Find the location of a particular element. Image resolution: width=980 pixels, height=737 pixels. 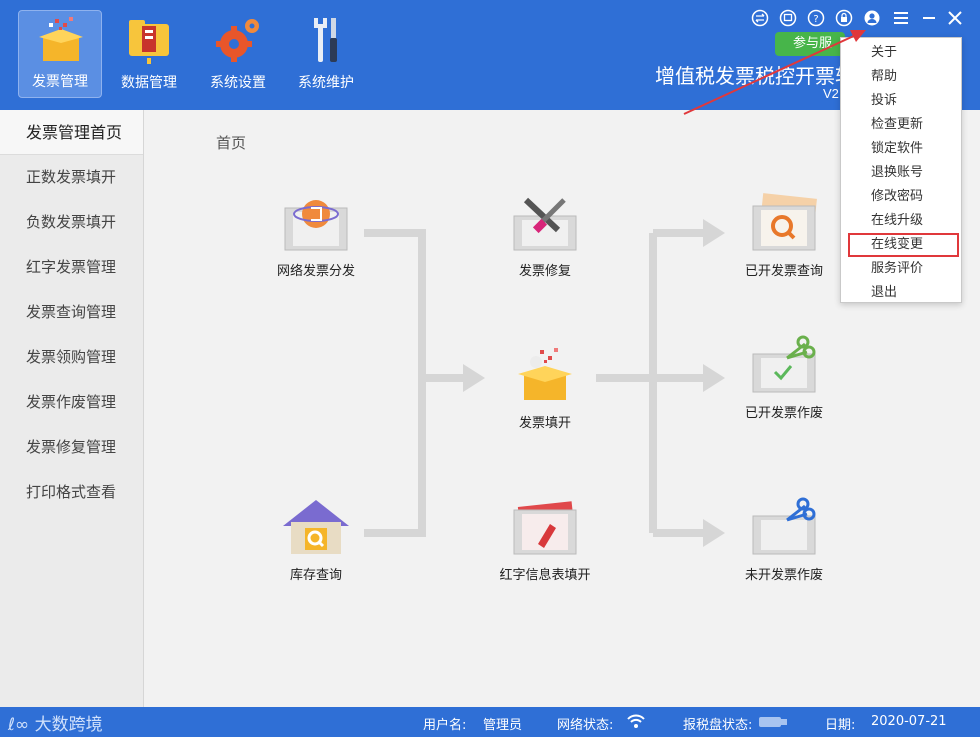

tile-label: 已开发票查询 is located at coordinates (783, 271).